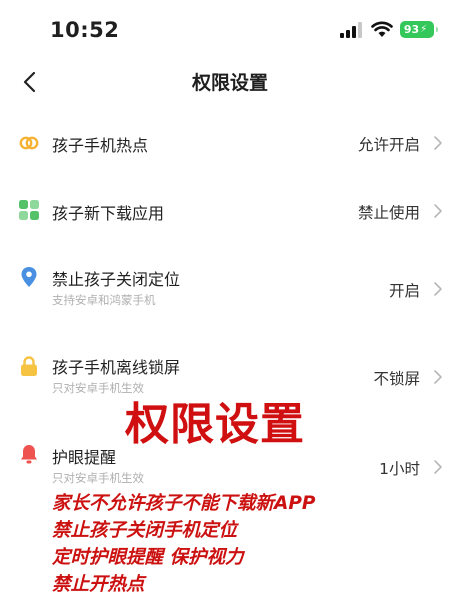  Describe the element at coordinates (411, 29) in the screenshot. I see `battery-level: 93` at that location.